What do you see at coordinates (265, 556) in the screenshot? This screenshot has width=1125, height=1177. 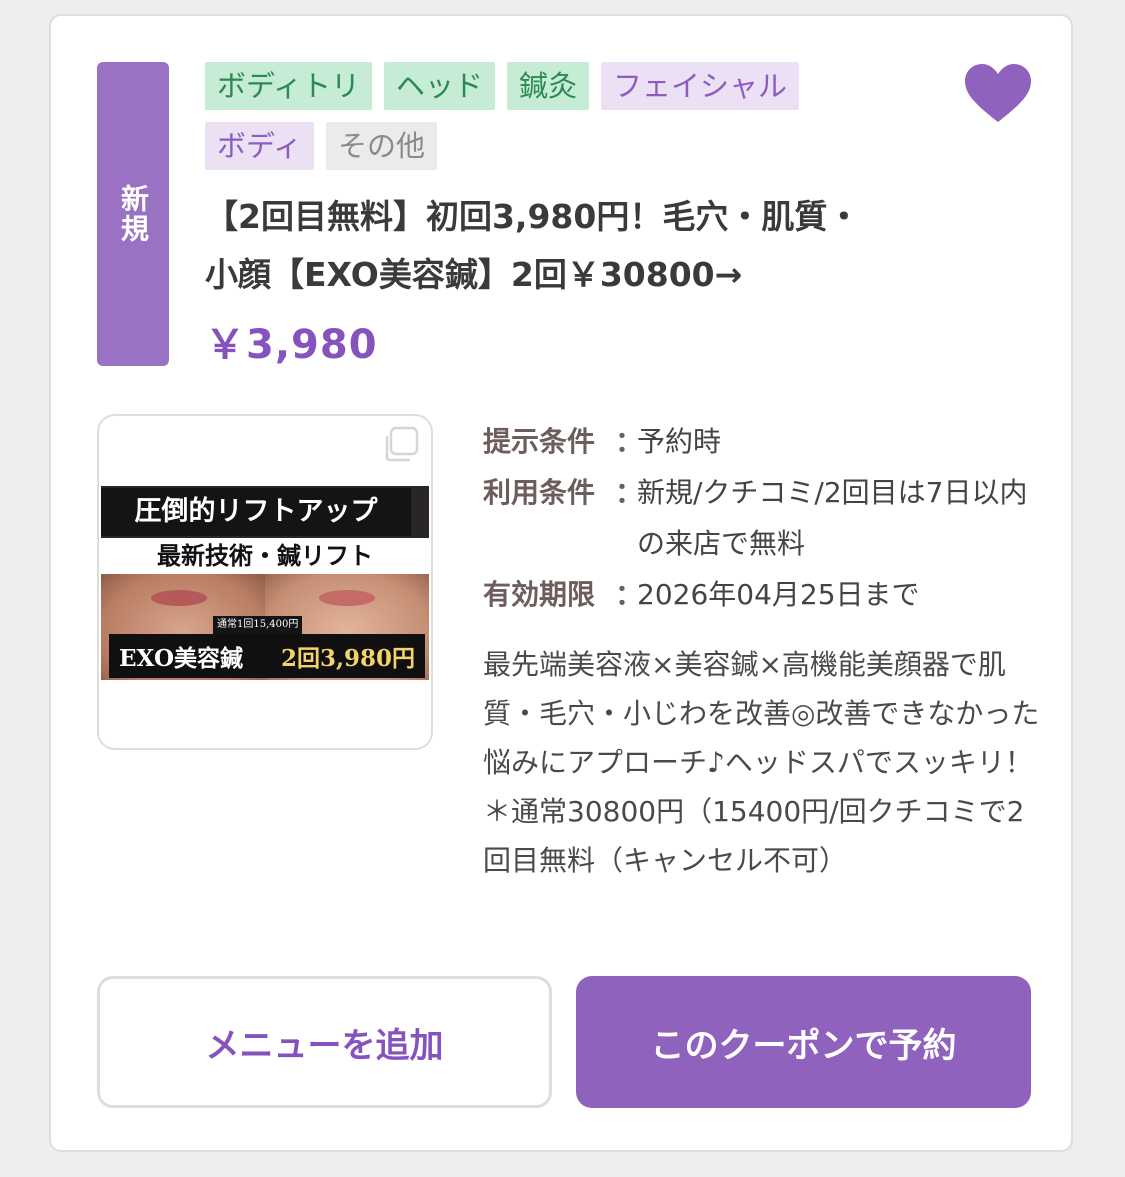 I see `promo-subheadline: 最新技術・鍼リフト` at bounding box center [265, 556].